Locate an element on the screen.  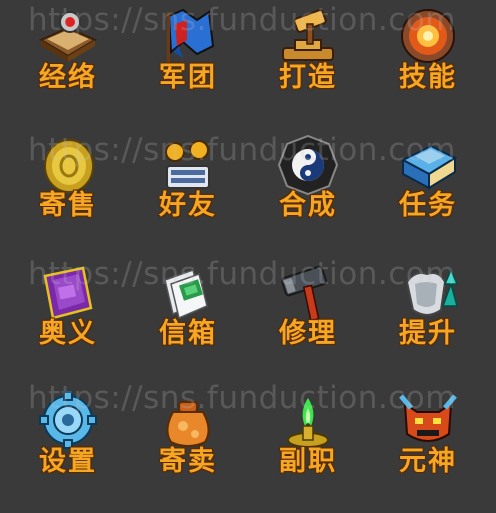
menu-label: 副职 is located at coordinates (308, 461).